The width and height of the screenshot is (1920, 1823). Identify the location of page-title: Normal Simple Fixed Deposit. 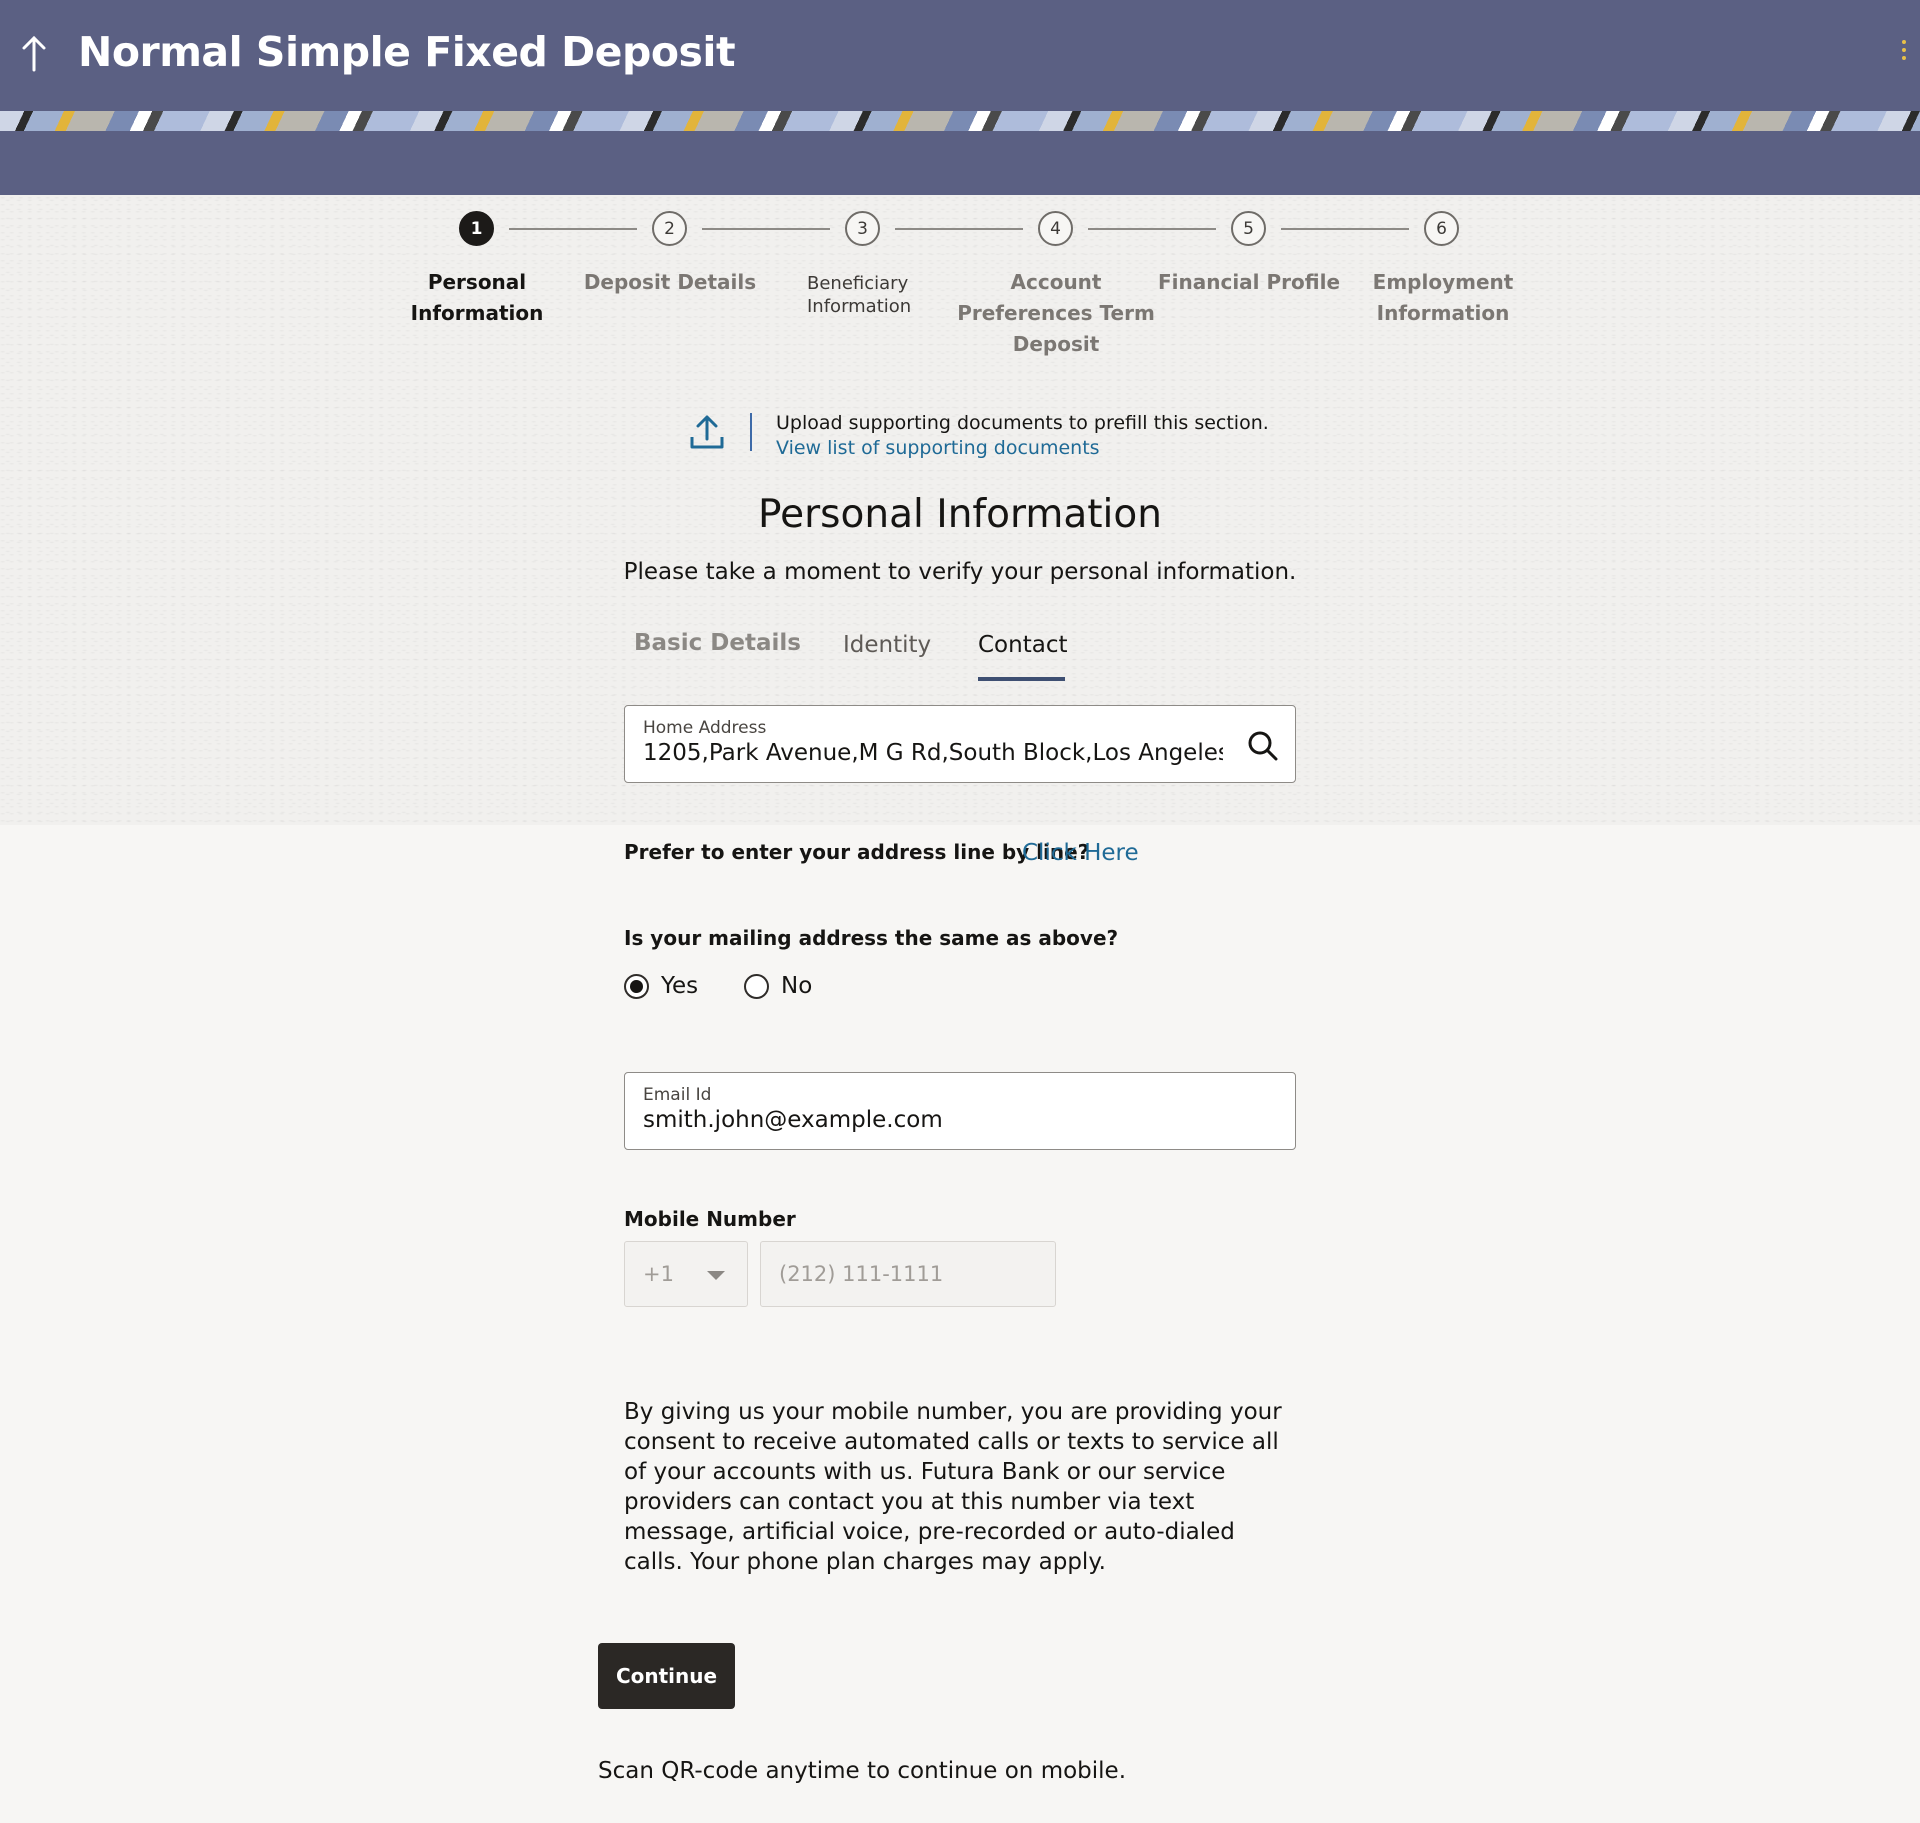
(407, 52).